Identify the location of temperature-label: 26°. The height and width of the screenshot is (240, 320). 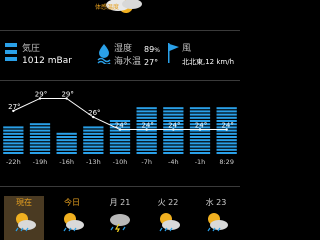
(94, 113).